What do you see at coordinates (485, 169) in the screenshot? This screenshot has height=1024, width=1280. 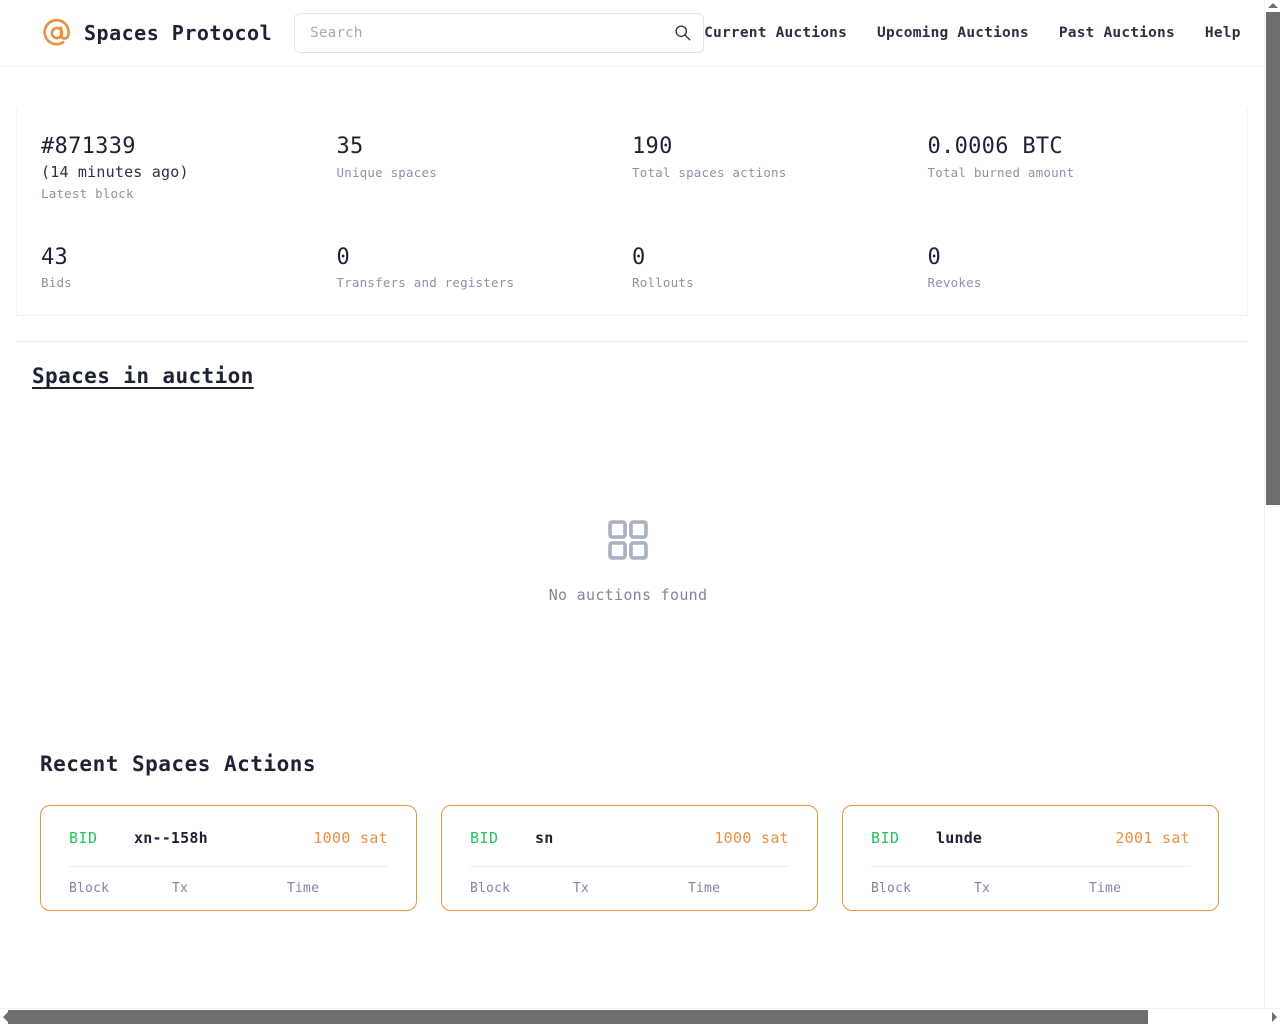 I see `stat-unique-spaces: 35 Unique spaces` at bounding box center [485, 169].